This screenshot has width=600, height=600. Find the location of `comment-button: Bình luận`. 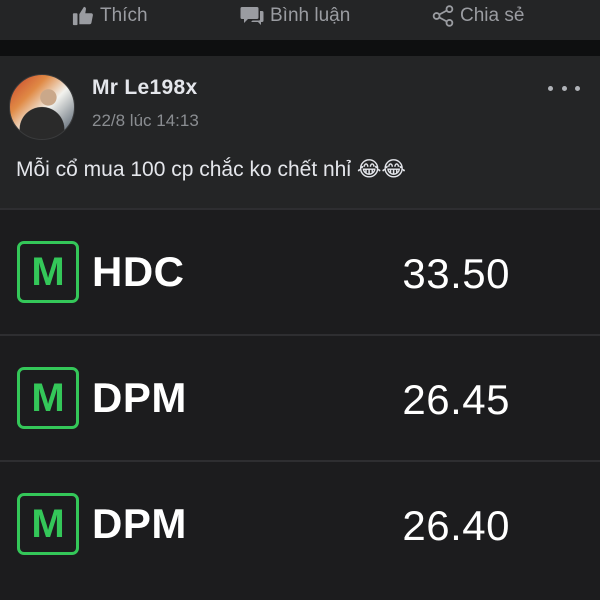

comment-button: Bình luận is located at coordinates (295, 16).